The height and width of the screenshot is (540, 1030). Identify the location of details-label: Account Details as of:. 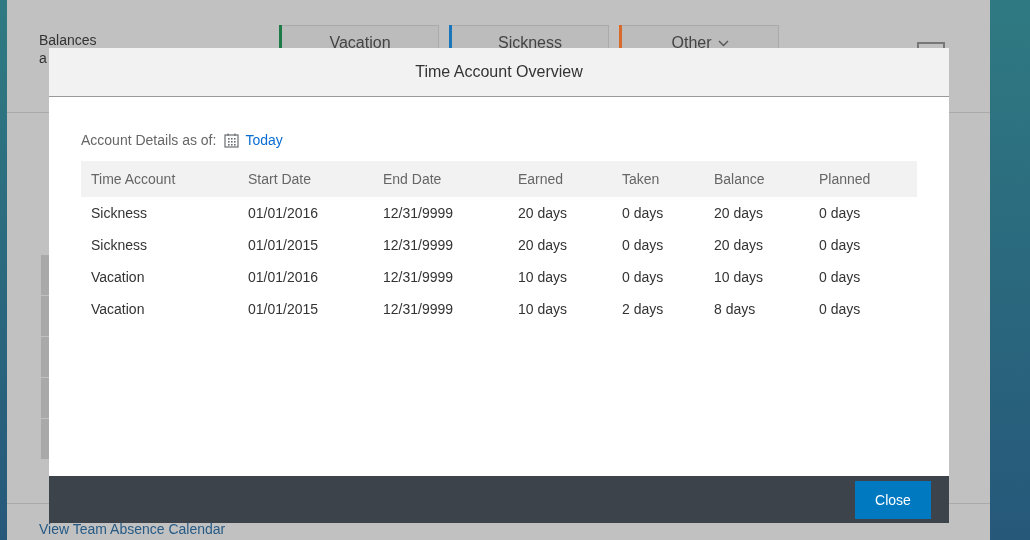
(149, 140).